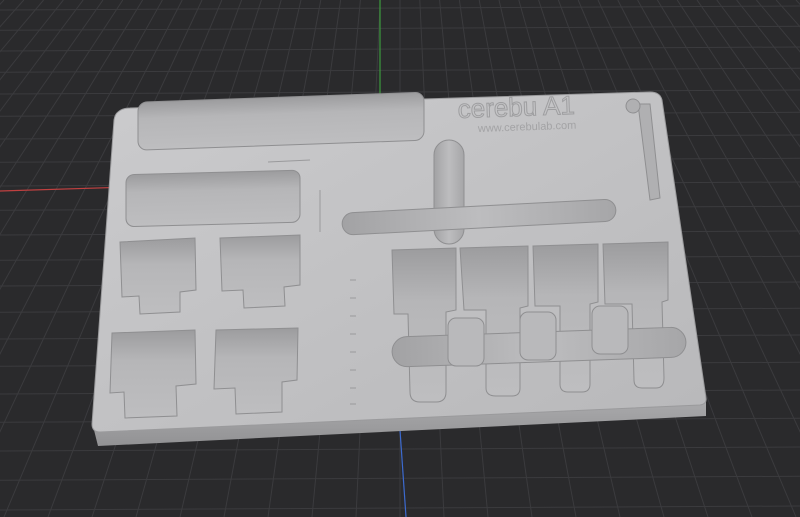 The width and height of the screenshot is (800, 517). I want to click on engraving-title: cerebu A1, so click(516, 107).